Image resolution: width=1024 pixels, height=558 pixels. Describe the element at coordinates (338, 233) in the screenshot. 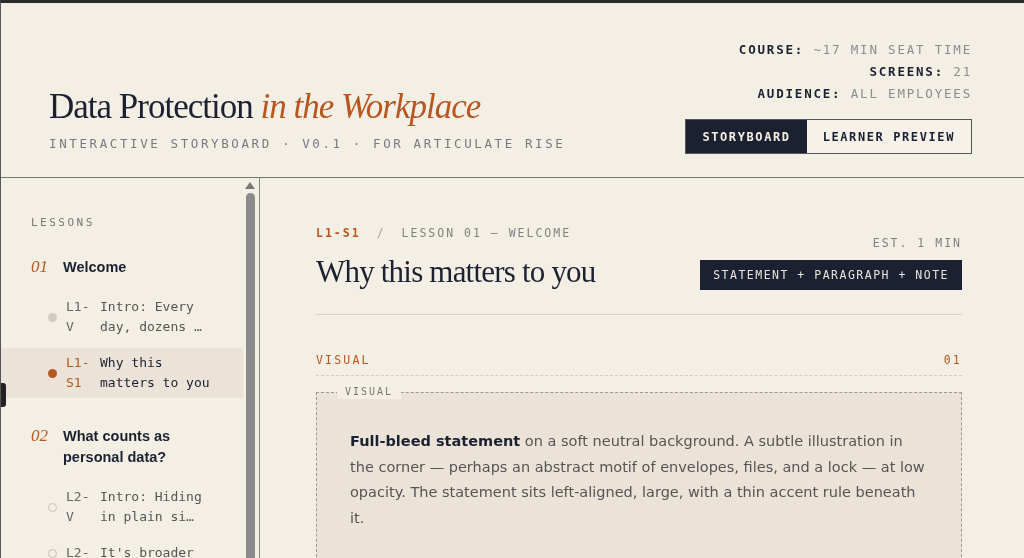

I see `screen-code: L1-S1` at that location.